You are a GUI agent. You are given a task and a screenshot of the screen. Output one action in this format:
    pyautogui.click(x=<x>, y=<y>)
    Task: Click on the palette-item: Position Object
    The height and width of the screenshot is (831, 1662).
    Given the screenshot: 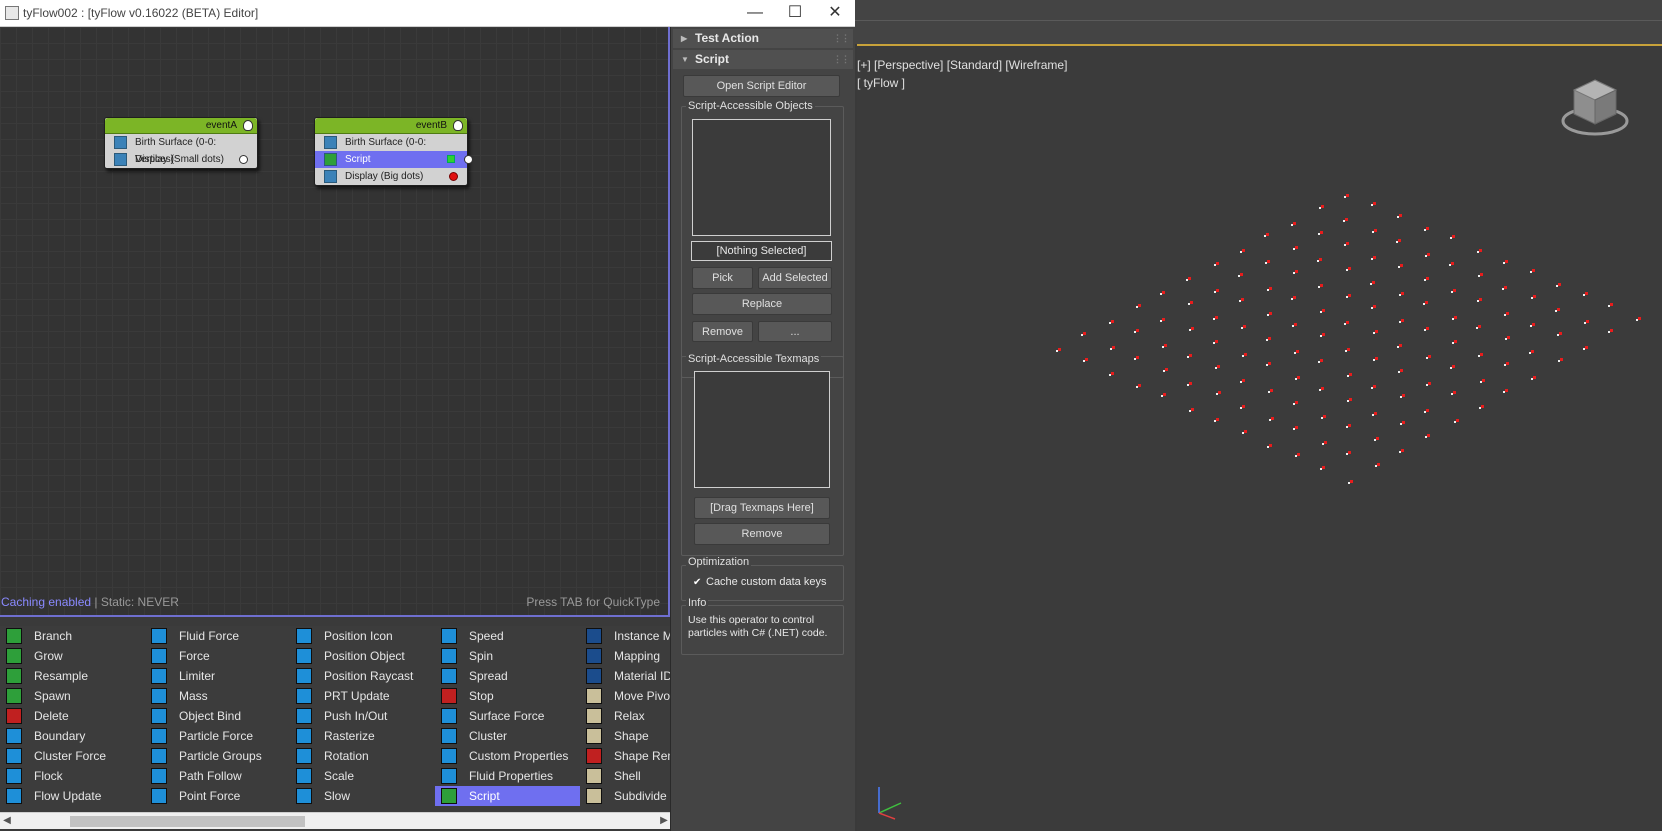 What is the action you would take?
    pyautogui.click(x=362, y=656)
    